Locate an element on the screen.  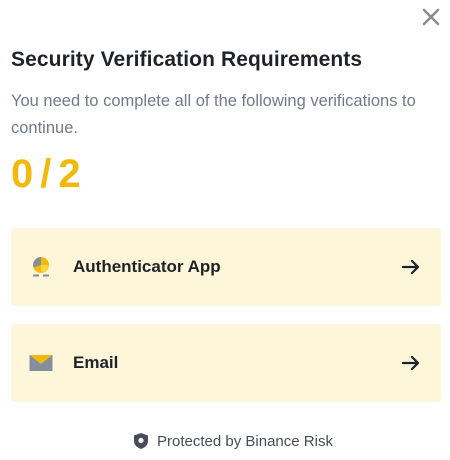
authenticator-app-icon is located at coordinates (41, 267).